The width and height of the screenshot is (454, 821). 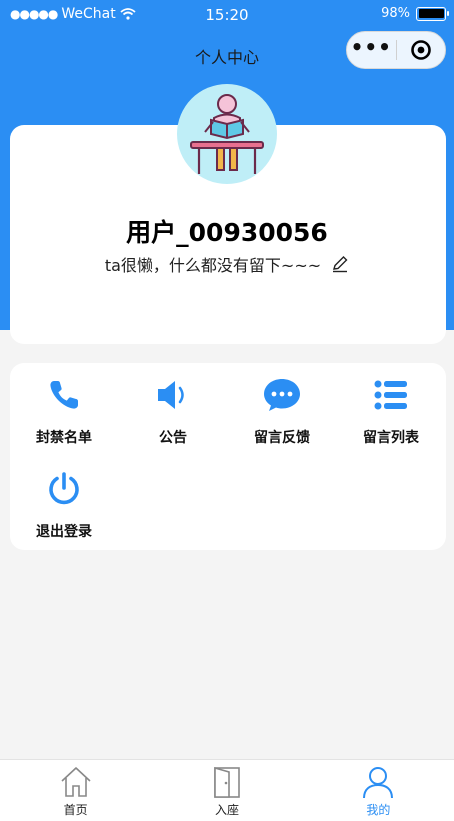 I want to click on signature-text: ta很懒，什么都没有留下~~~, so click(x=213, y=265).